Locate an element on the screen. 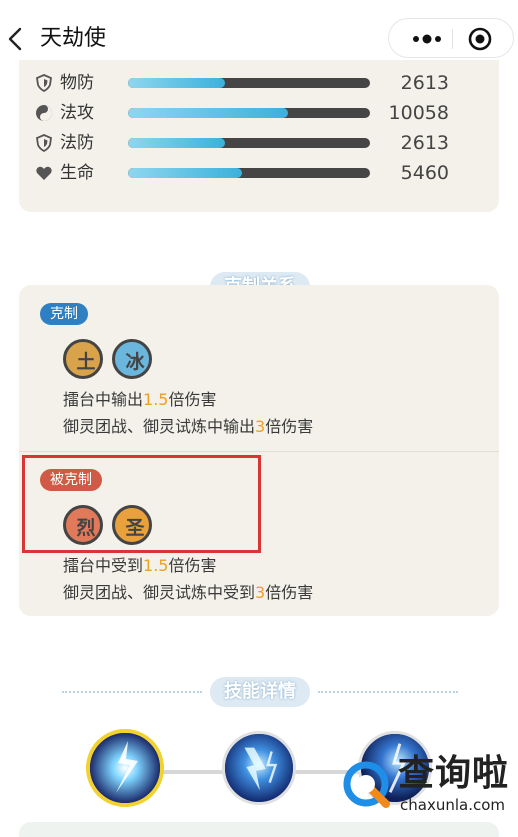  element-earth-icon: 土 is located at coordinates (83, 359).